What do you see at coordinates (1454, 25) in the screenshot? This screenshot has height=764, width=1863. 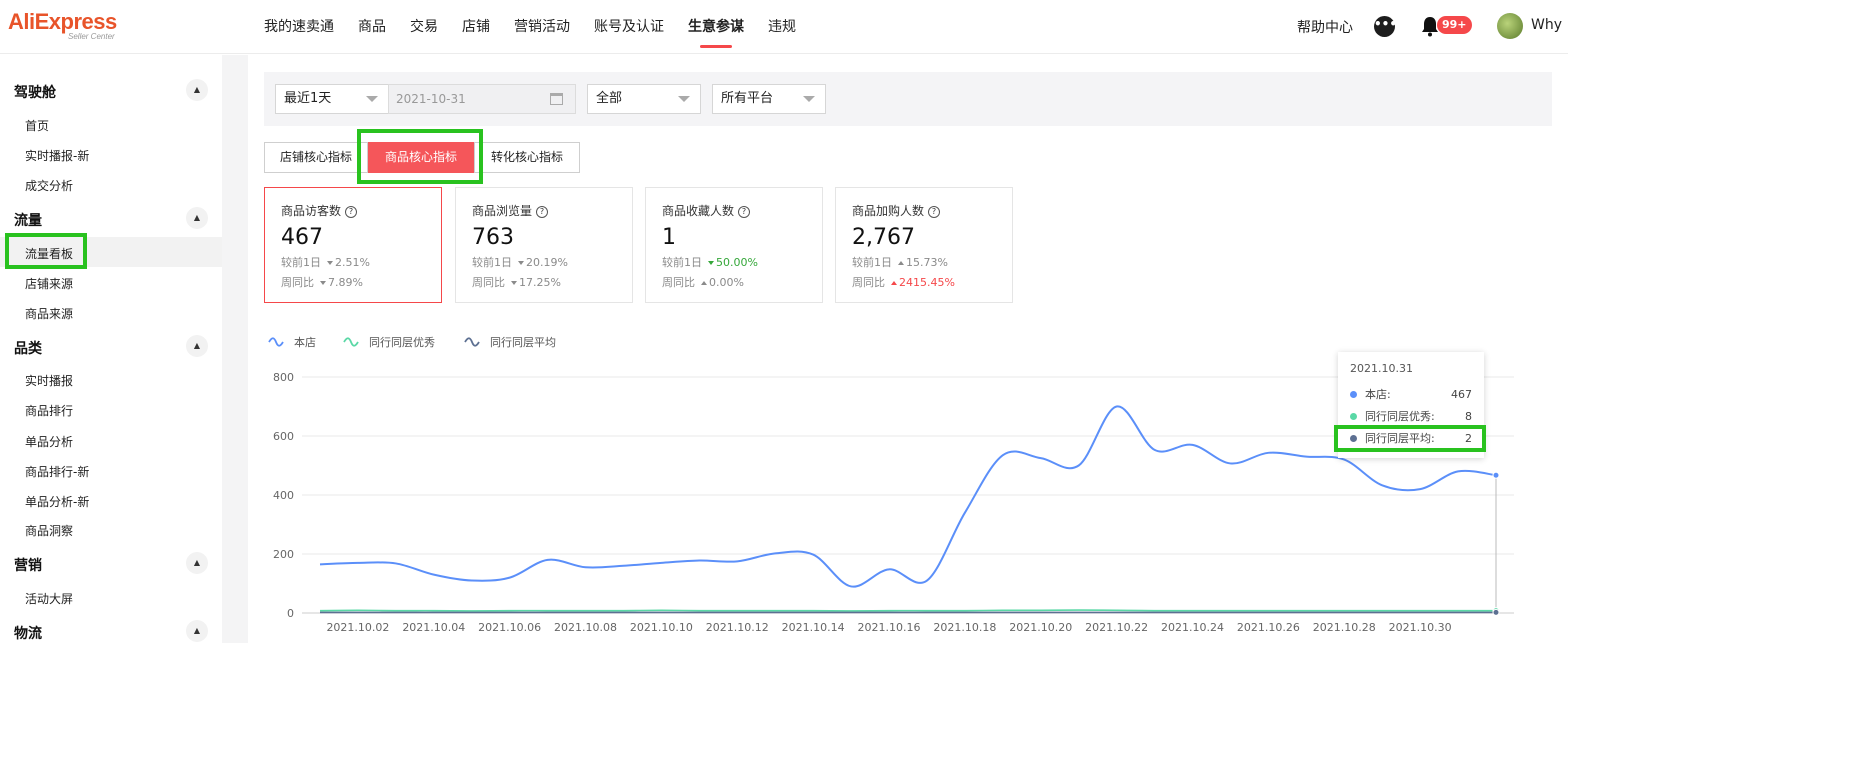 I see `notification-badge: 99+` at bounding box center [1454, 25].